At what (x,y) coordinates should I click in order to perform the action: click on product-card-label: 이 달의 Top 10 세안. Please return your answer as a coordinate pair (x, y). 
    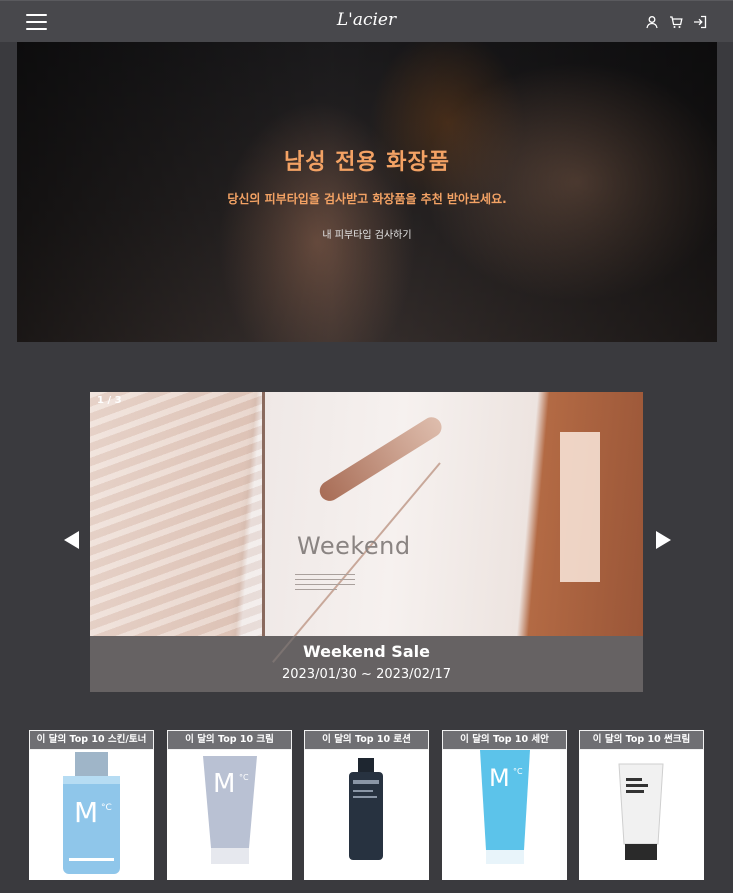
    Looking at the image, I should click on (504, 740).